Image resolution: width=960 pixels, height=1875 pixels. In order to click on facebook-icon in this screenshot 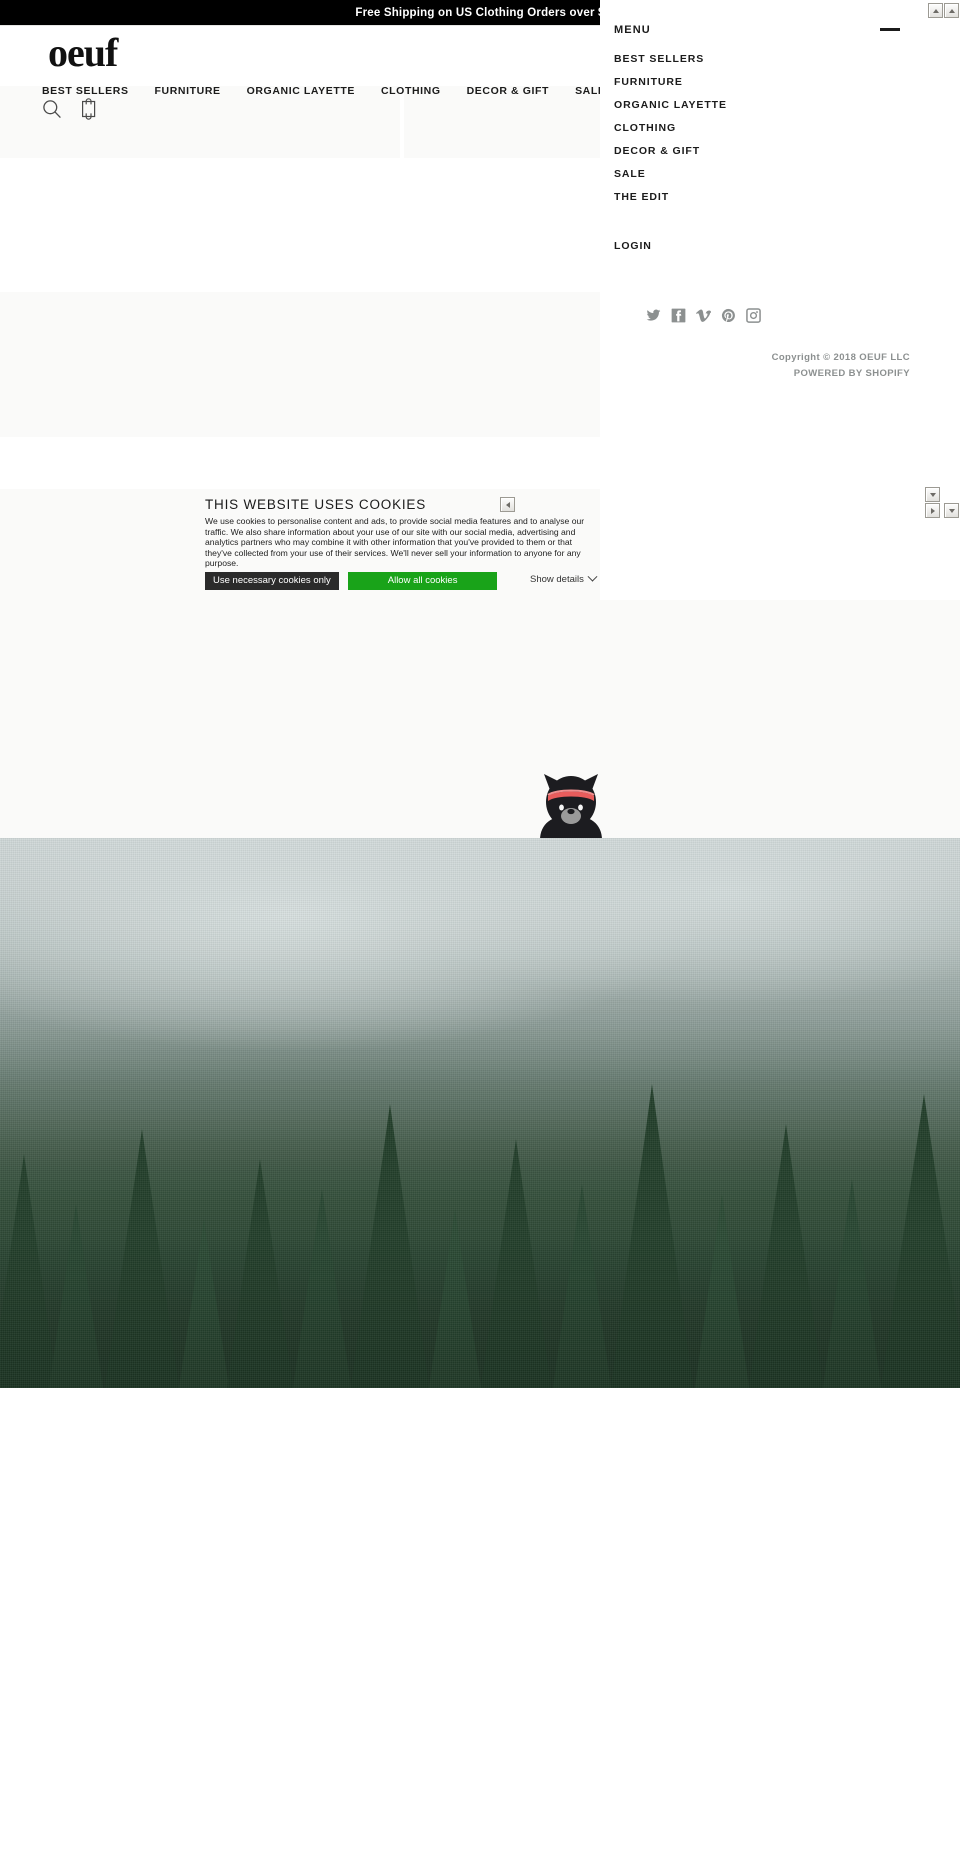, I will do `click(678, 315)`.